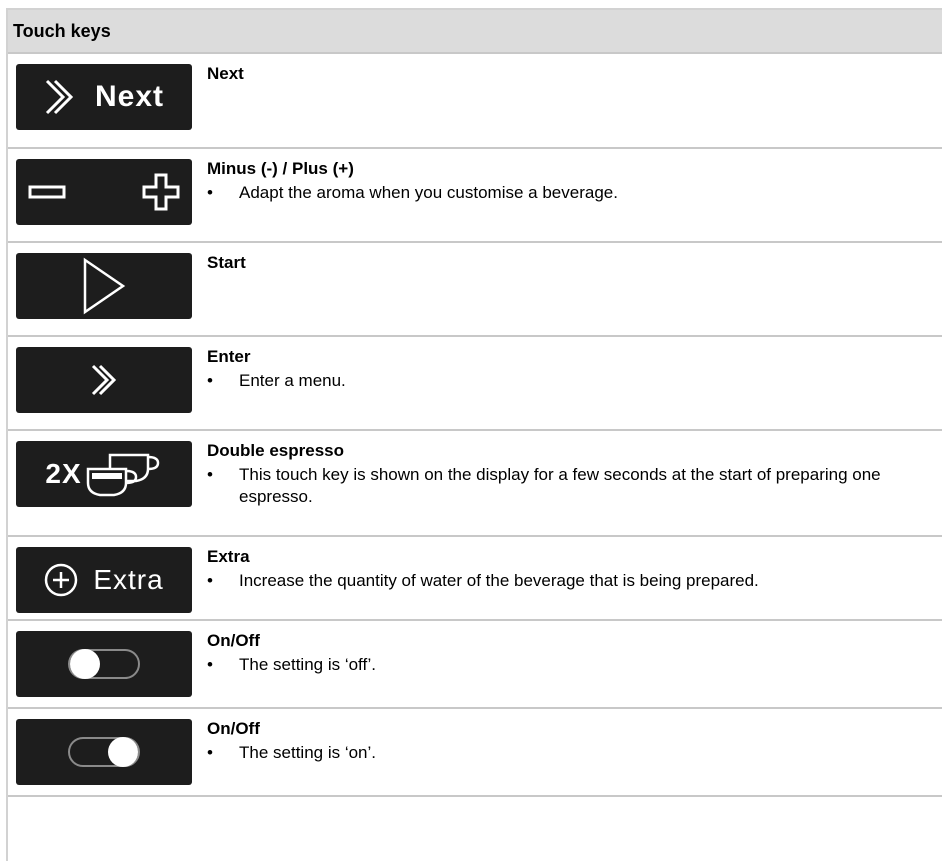  I want to click on double-espresso-key: 2X, so click(103, 474).